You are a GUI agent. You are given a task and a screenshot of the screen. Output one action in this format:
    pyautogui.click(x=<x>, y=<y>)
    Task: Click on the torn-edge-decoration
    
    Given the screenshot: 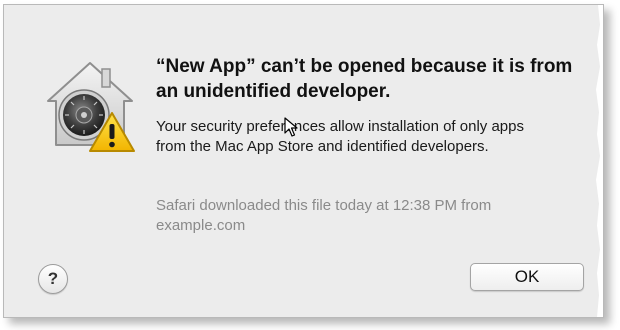 What is the action you would take?
    pyautogui.click(x=599, y=161)
    